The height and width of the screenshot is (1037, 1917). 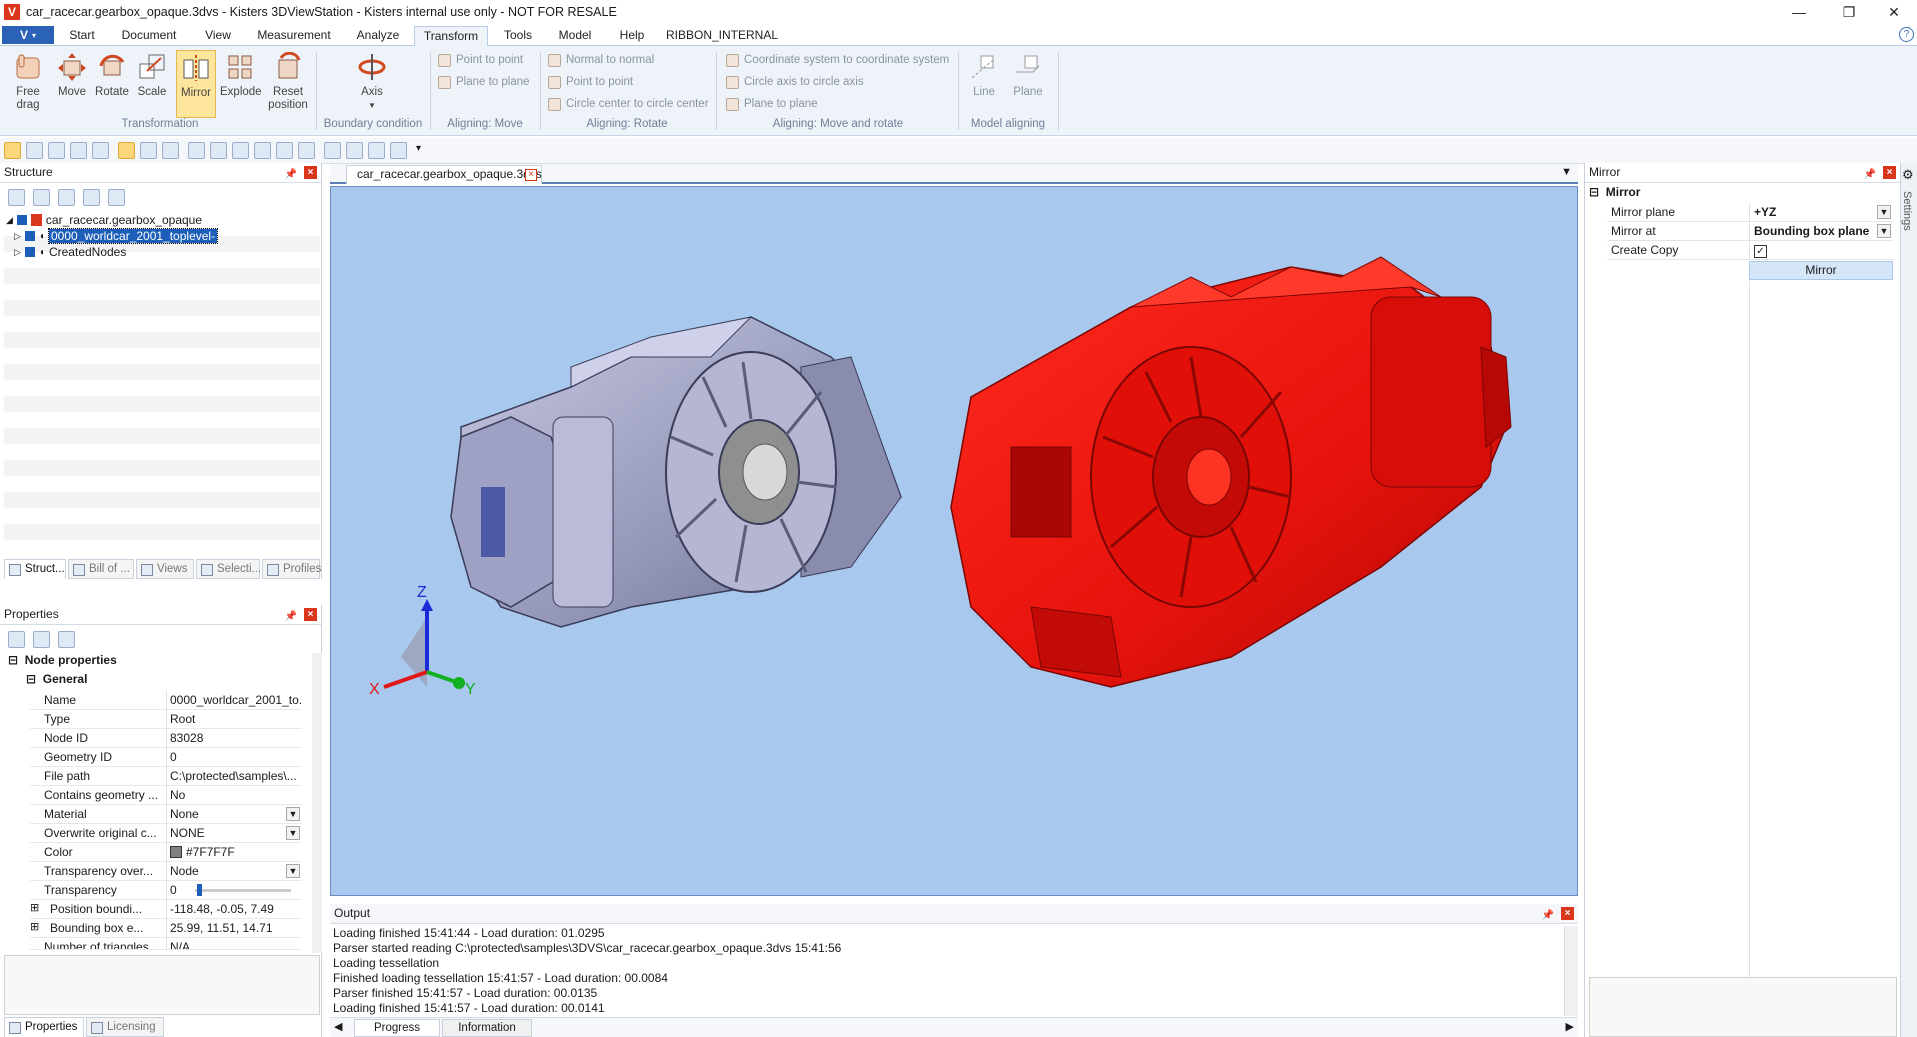 I want to click on mirrored-part-red, so click(x=1231, y=472).